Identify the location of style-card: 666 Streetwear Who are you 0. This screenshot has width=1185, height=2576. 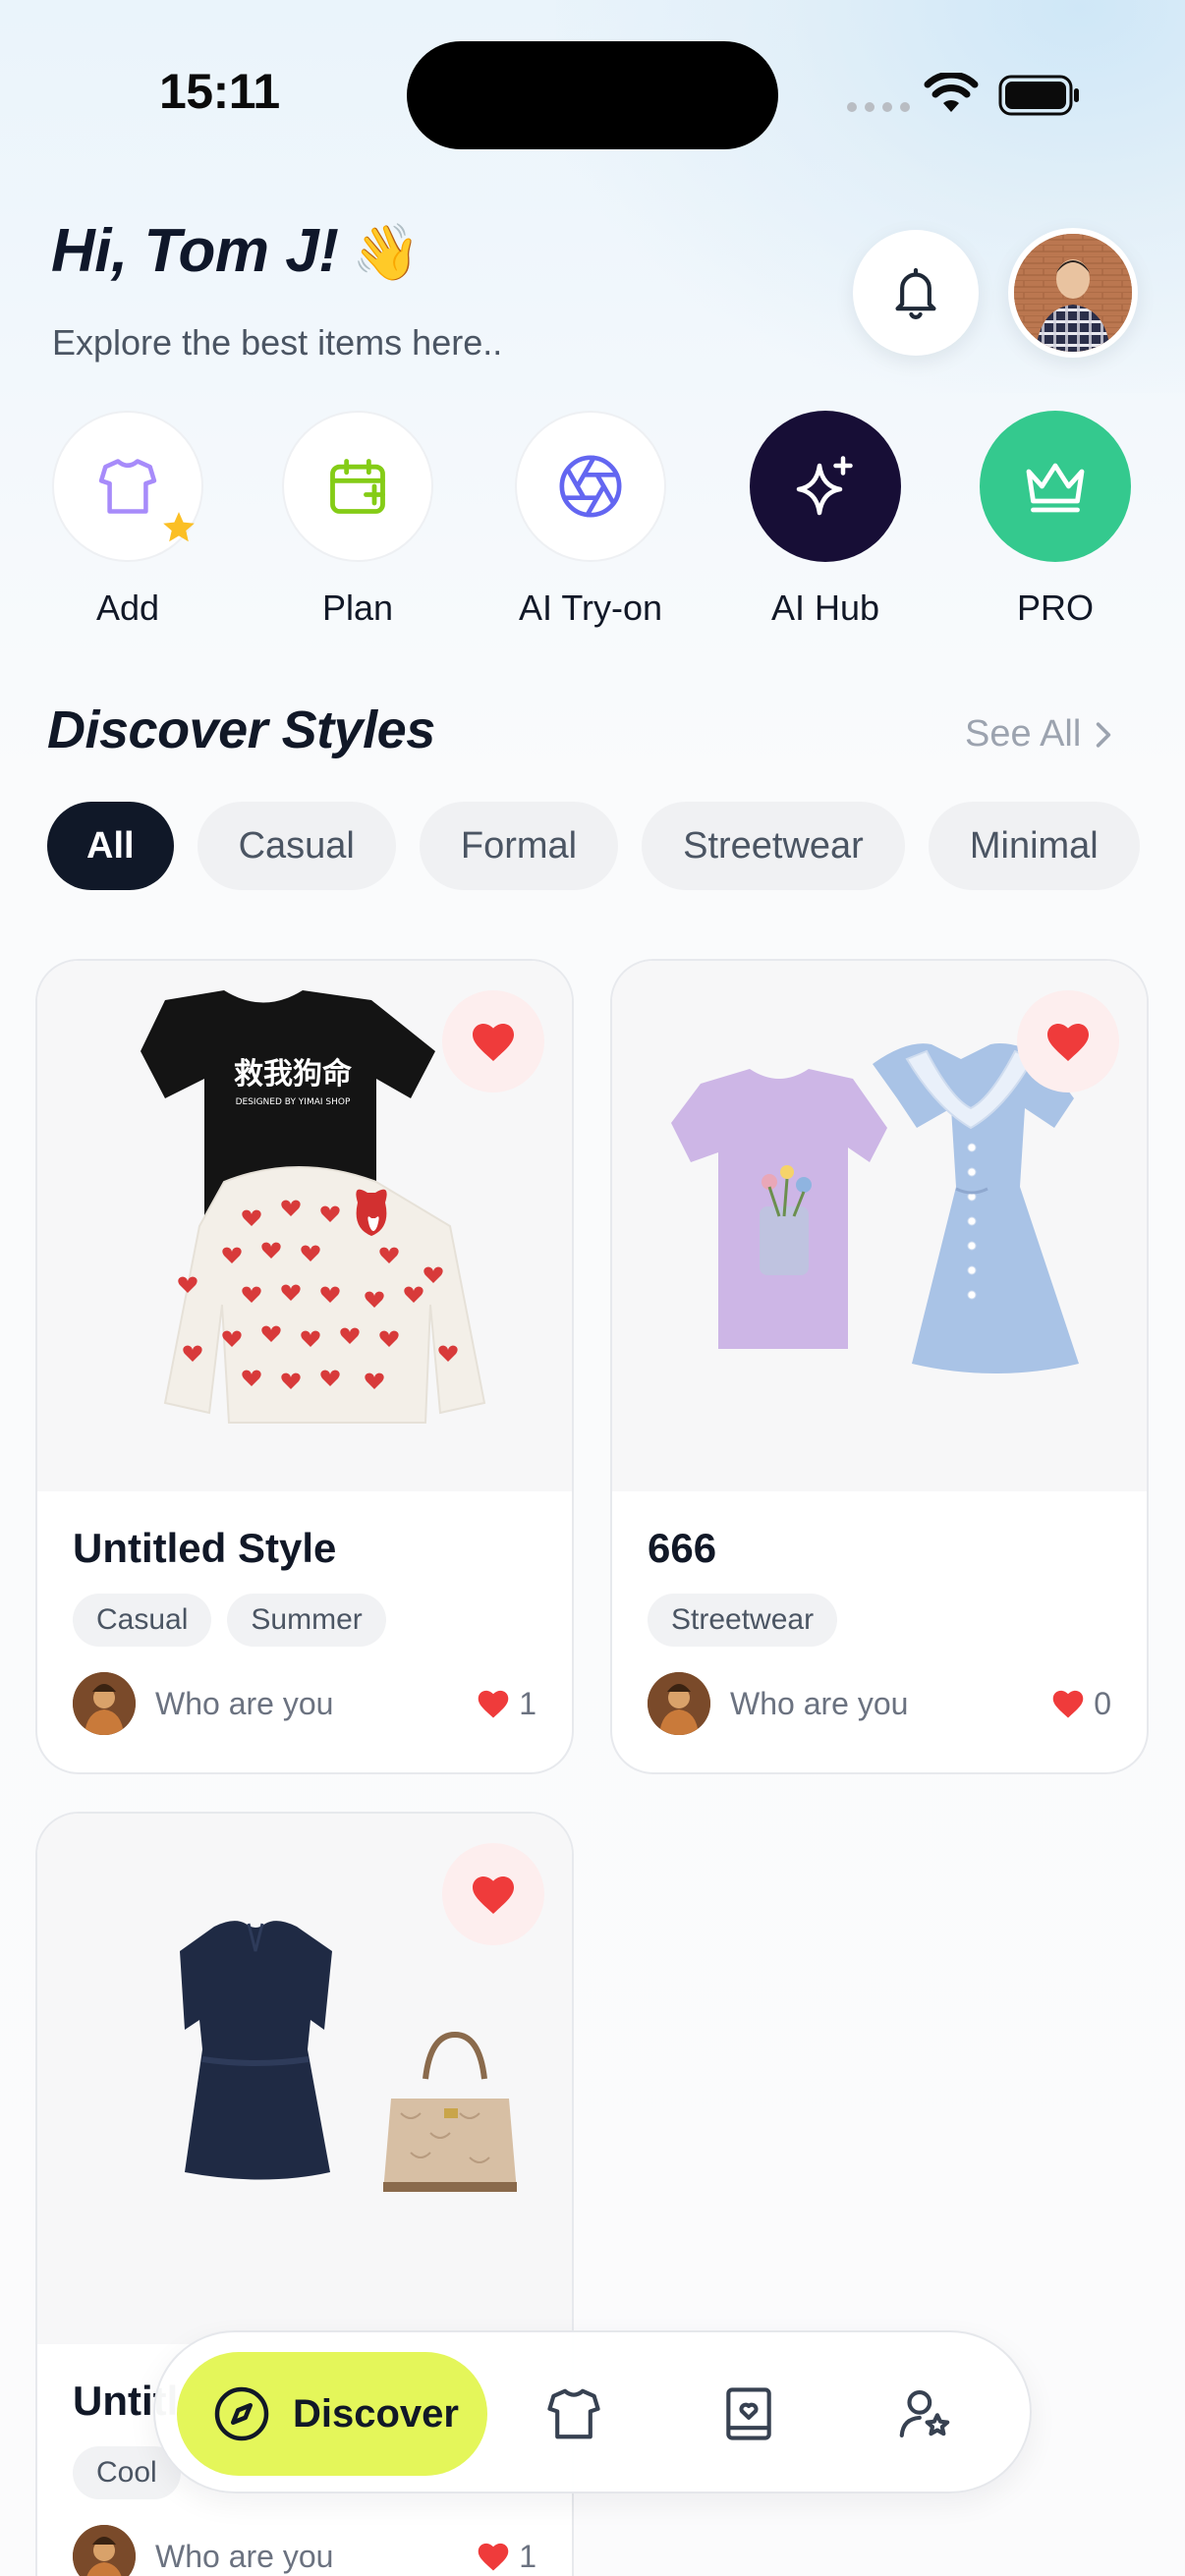
(880, 1366).